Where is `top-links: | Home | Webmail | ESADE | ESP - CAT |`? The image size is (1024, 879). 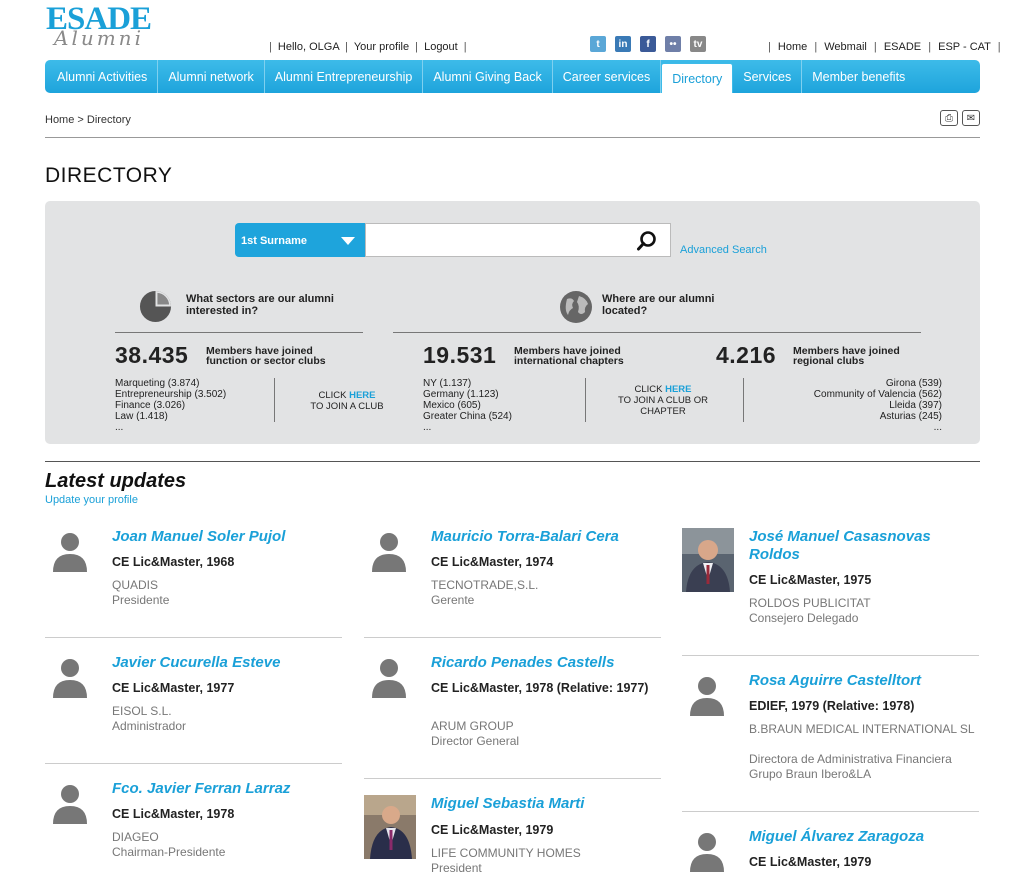
top-links: | Home | Webmail | ESADE | ESP - CAT | is located at coordinates (884, 47).